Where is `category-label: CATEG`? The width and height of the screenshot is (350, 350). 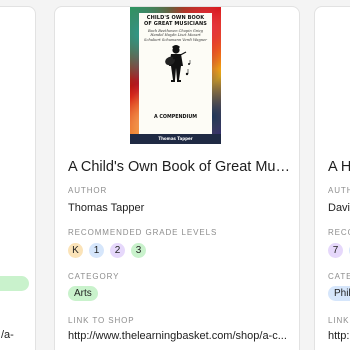
category-label: CATEG is located at coordinates (339, 276).